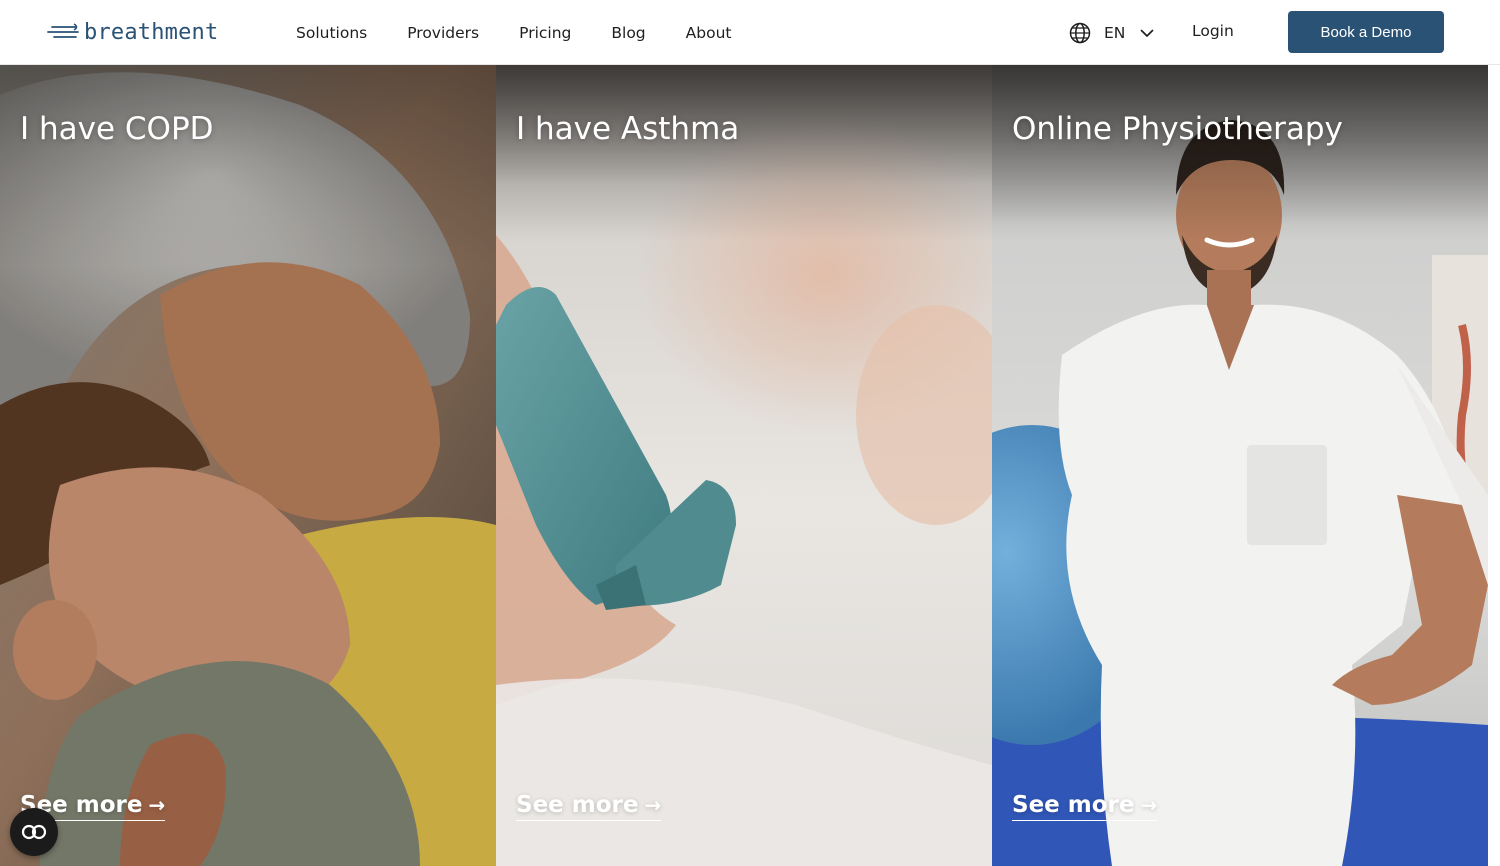 The image size is (1500, 866). Describe the element at coordinates (1213, 31) in the screenshot. I see `login-link: Login` at that location.